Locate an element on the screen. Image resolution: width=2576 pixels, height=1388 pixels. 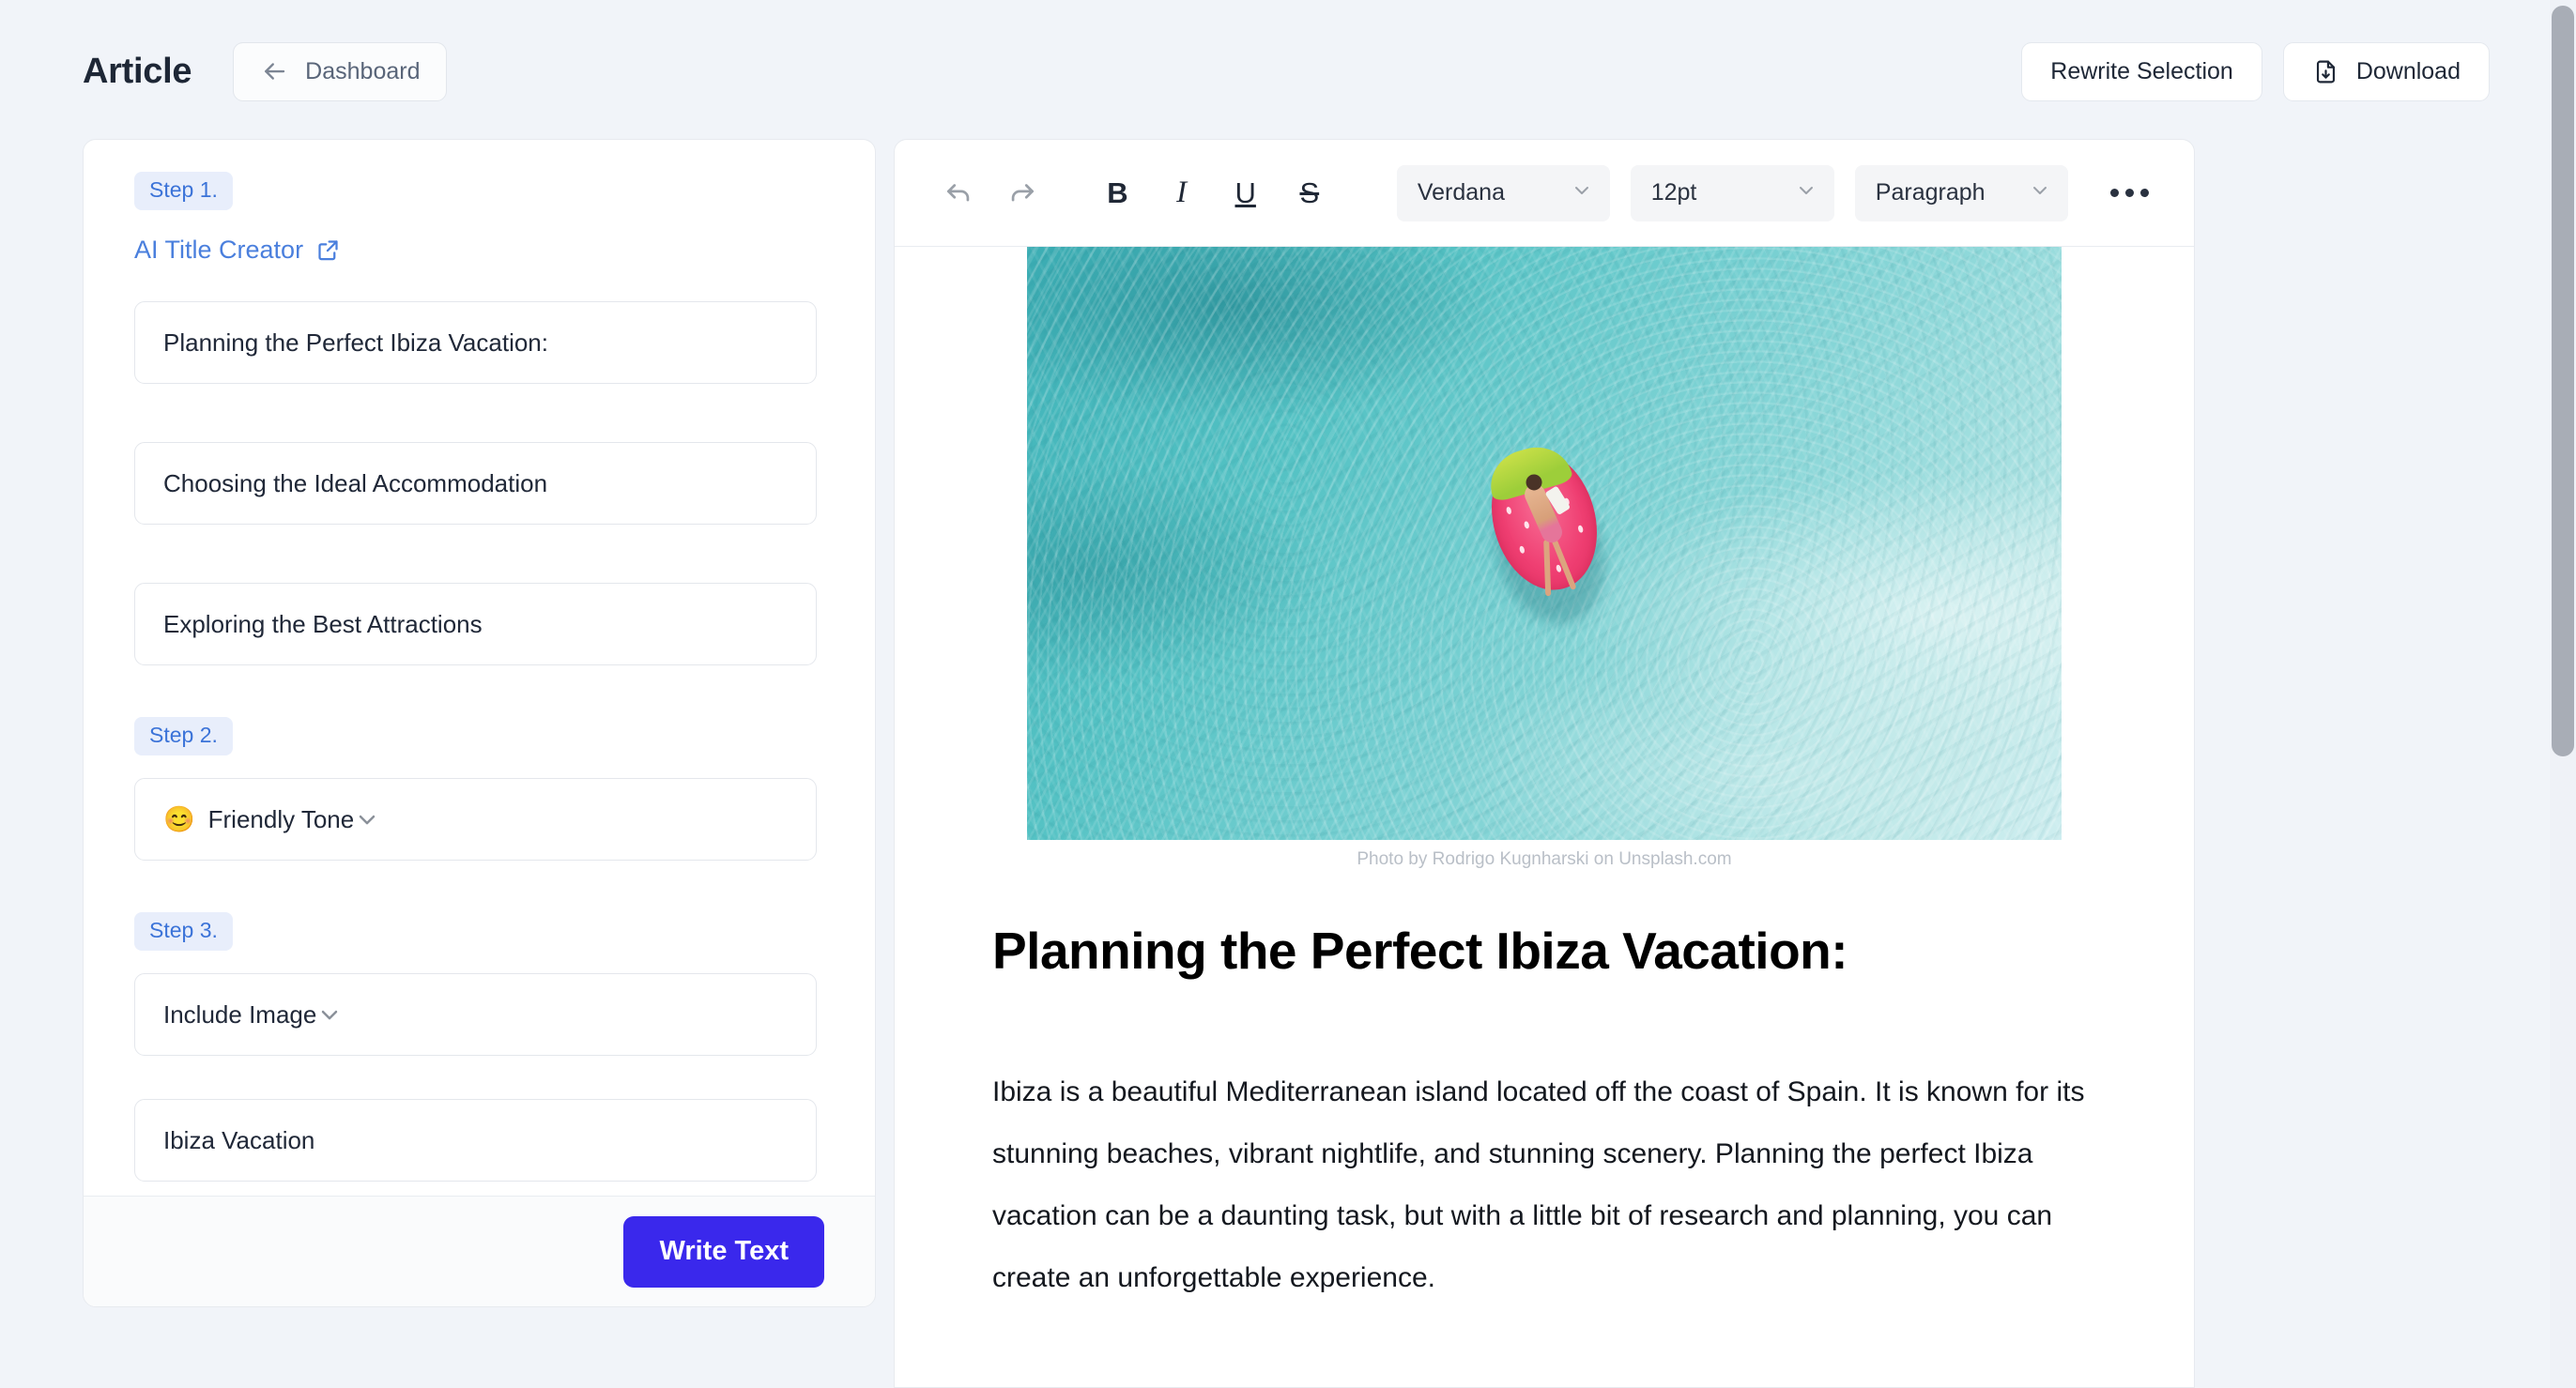
article-heading: Planning the Perfect Ibiza Vacation: is located at coordinates (1420, 951).